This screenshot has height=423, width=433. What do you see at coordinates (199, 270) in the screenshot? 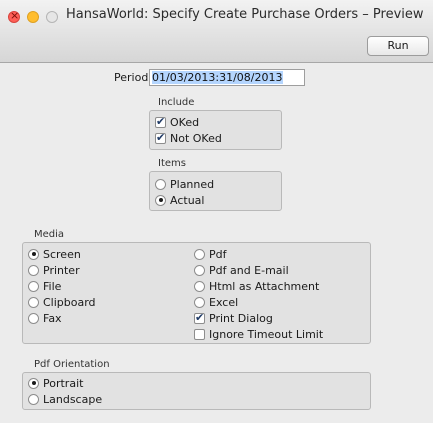
I see `pdf-email-radio` at bounding box center [199, 270].